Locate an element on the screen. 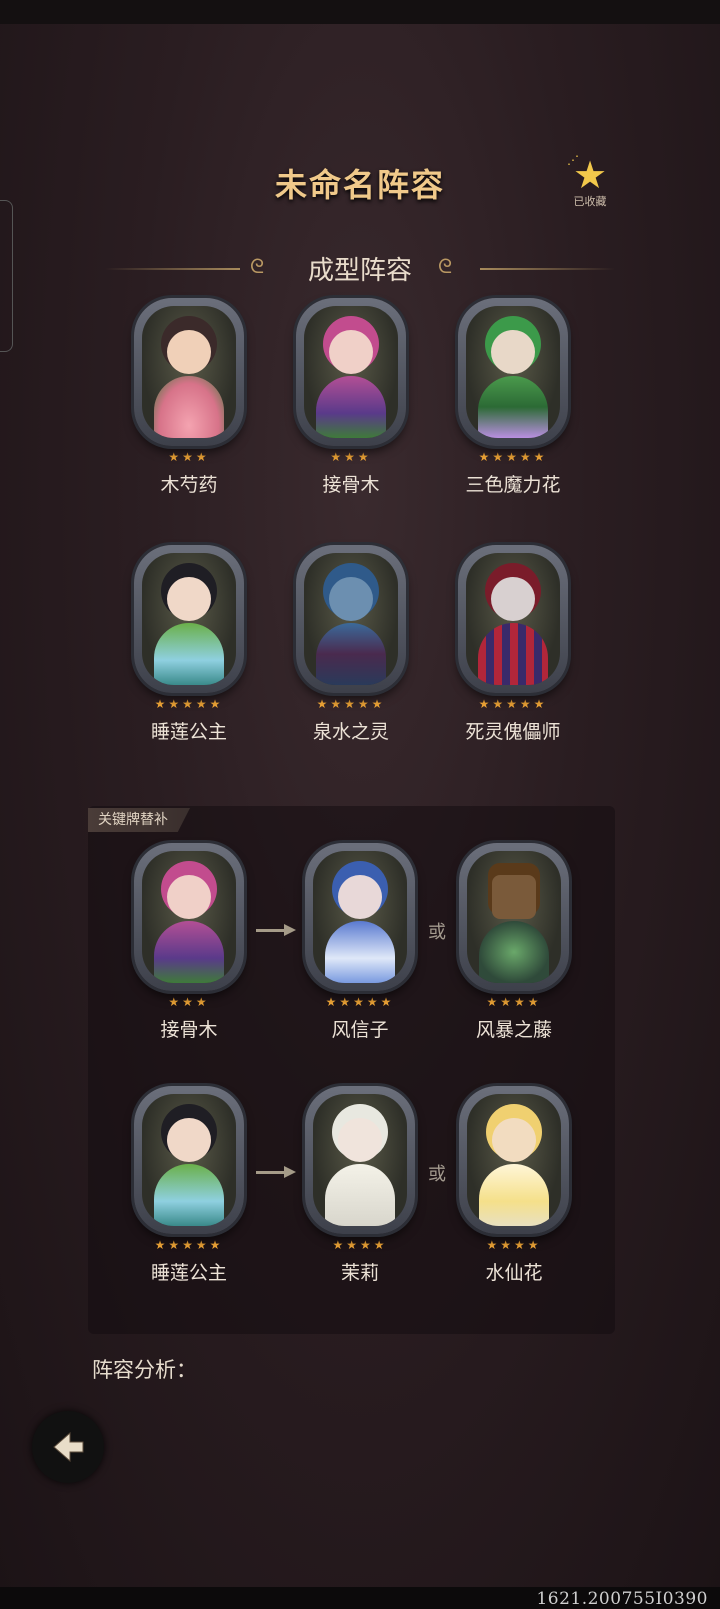  hero-name: 水仙花 is located at coordinates (514, 1273).